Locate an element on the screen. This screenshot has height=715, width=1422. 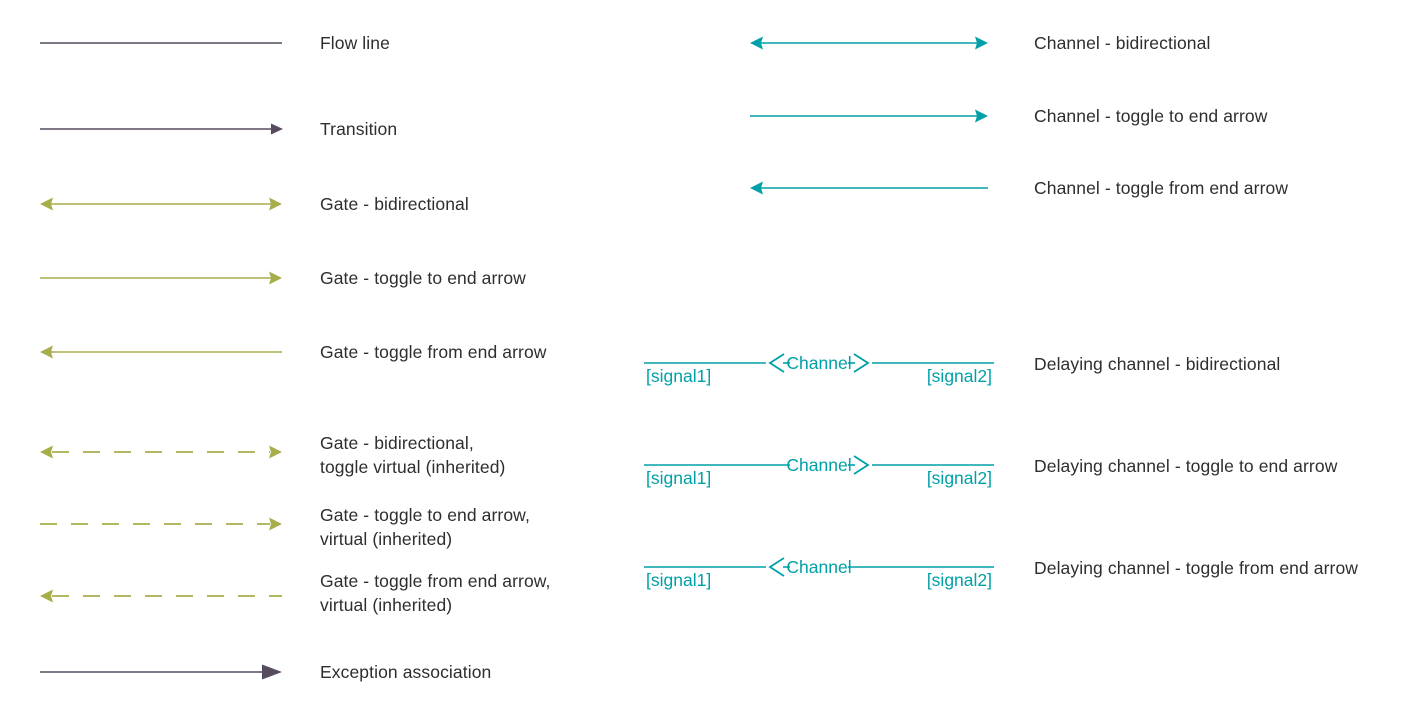
legend-row-exception-association: Exception association is located at coordinates (320, 674).